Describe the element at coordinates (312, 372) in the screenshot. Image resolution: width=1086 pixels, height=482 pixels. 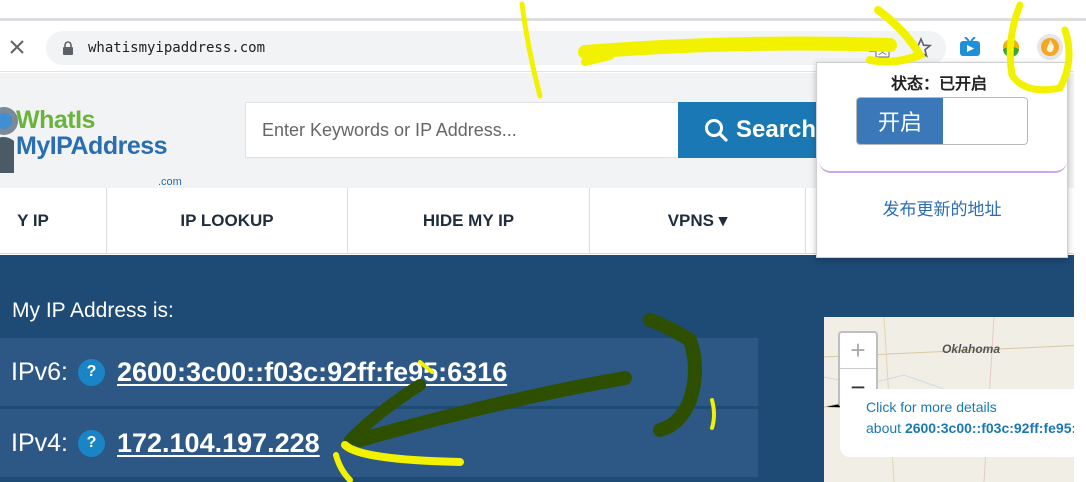
I see `ipv6-value-link: 2600:3c00::f03c:92ff:fe95:6316` at that location.